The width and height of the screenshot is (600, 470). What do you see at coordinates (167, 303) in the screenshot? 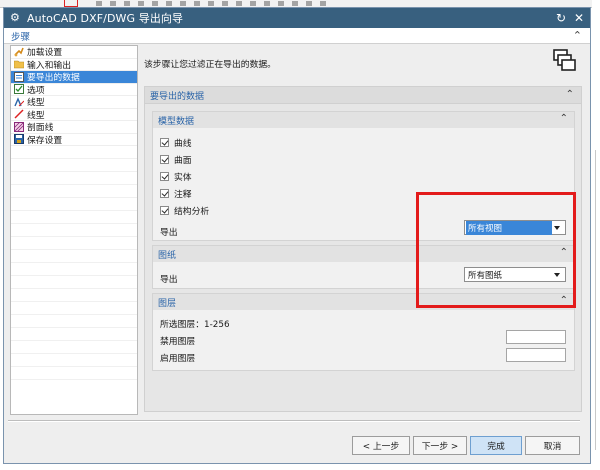
I see `group-title: 图层` at bounding box center [167, 303].